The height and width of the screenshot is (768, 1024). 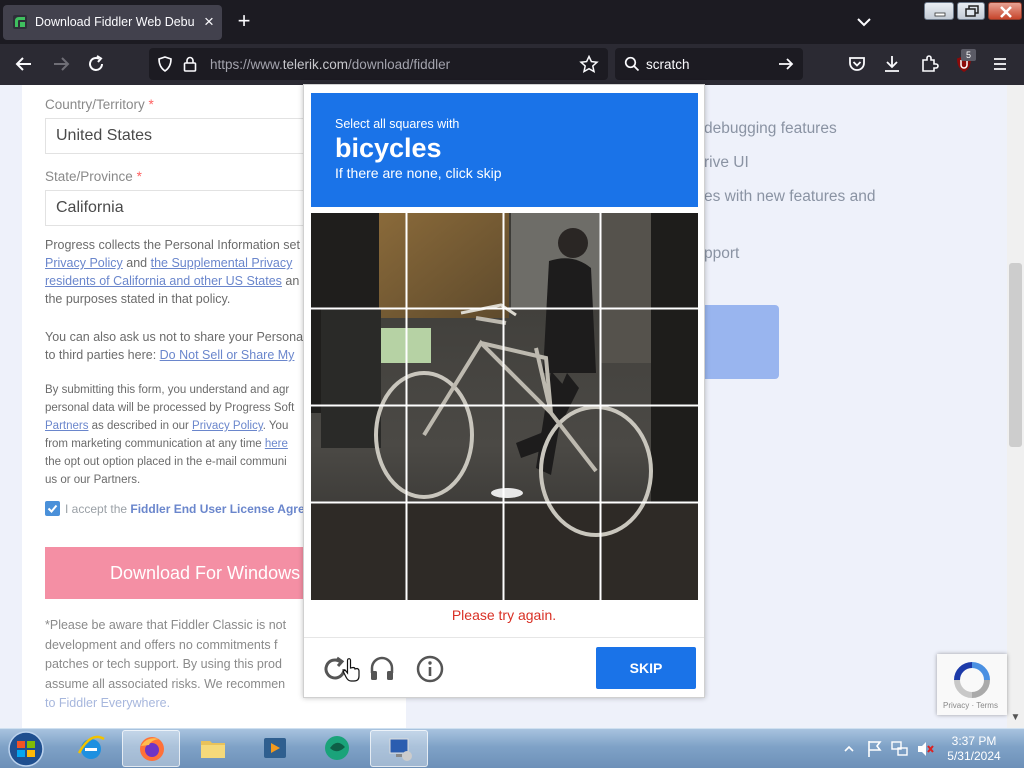 What do you see at coordinates (222, 263) in the screenshot?
I see `supplemental-privacy-link: the Supplemental Privacy` at bounding box center [222, 263].